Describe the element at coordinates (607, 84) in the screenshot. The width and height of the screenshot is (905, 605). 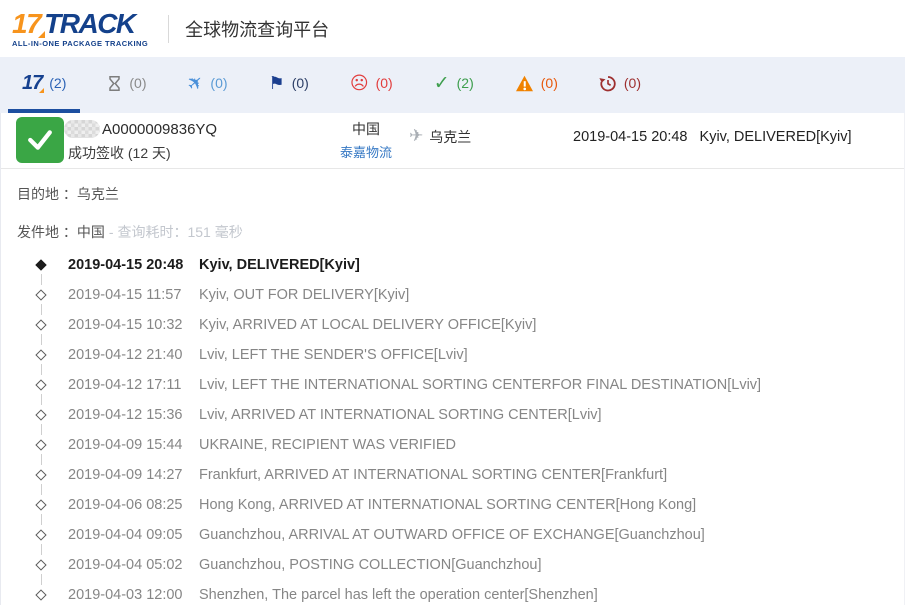
I see `history-icon` at that location.